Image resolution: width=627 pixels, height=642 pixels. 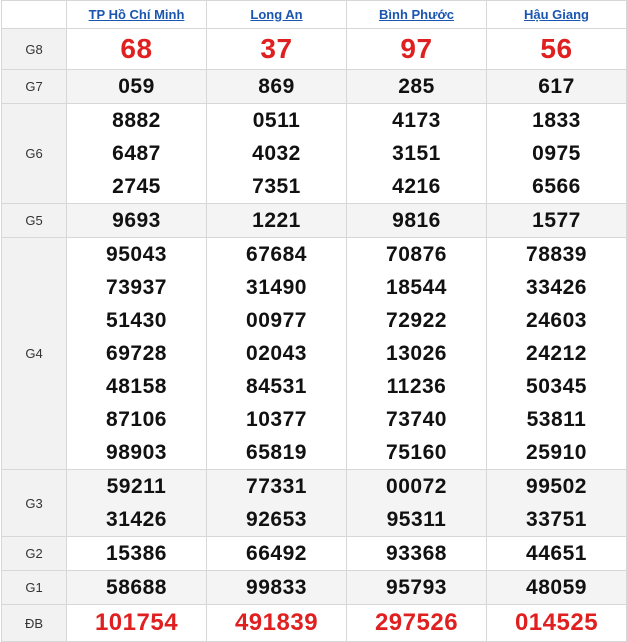 I want to click on prize-number: 72922, so click(x=416, y=320).